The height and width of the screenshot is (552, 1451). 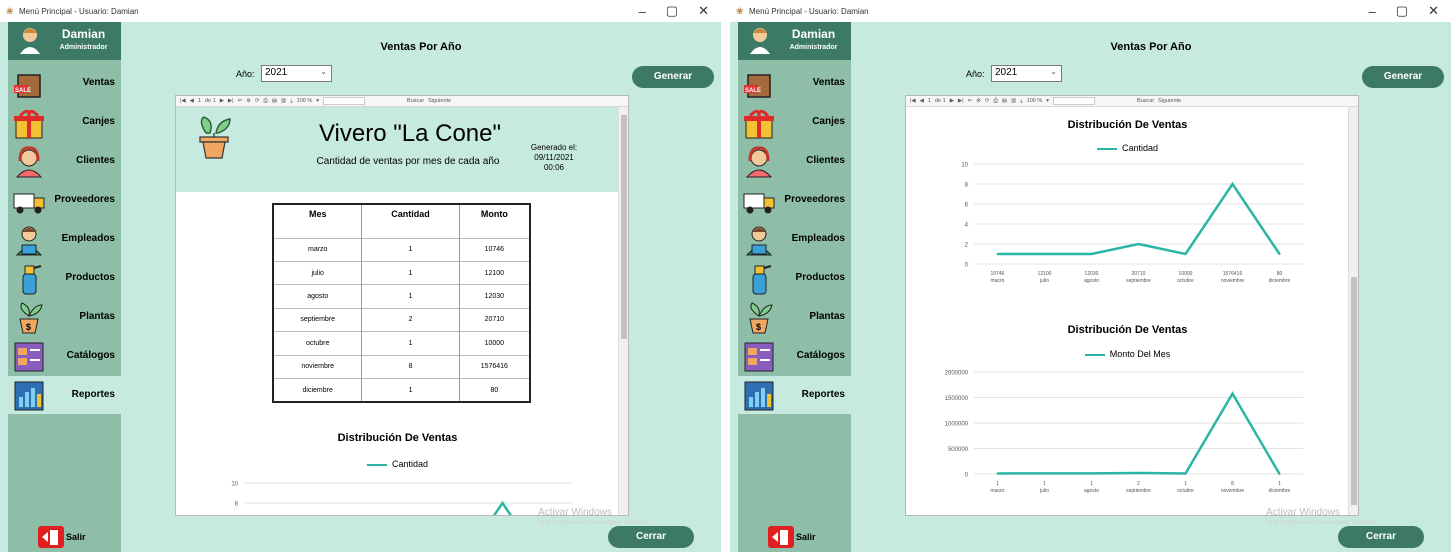 I want to click on data-point, so click(x=1138, y=244).